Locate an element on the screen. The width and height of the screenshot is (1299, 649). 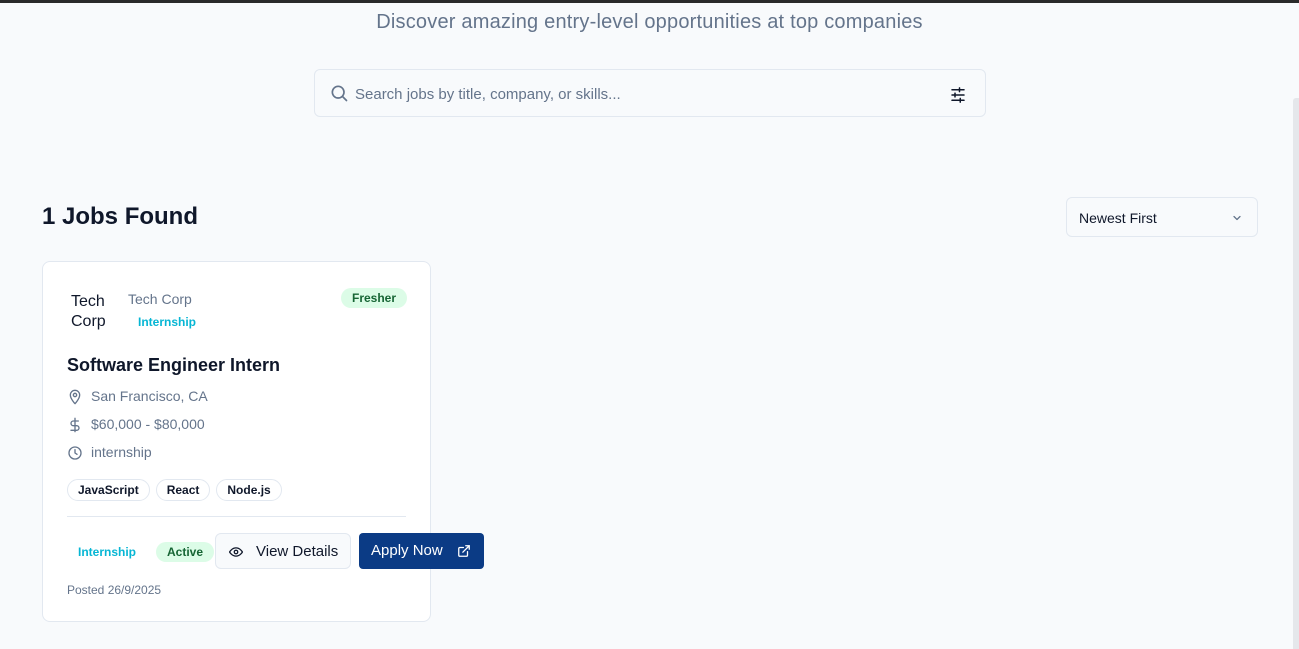
search-input is located at coordinates (645, 94).